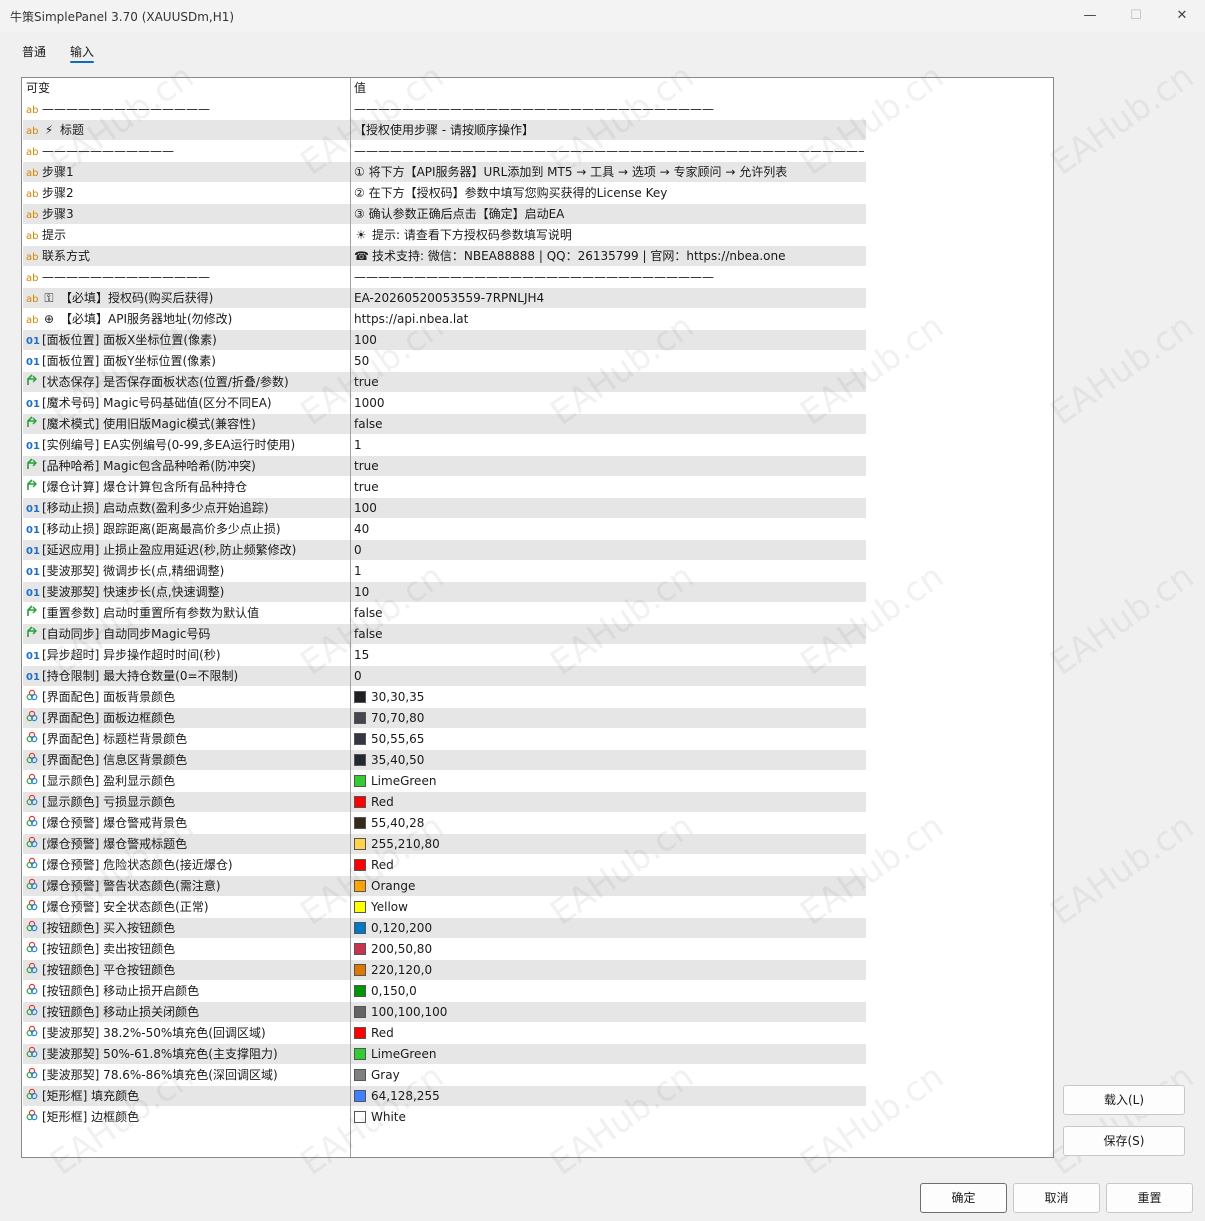 The height and width of the screenshot is (1221, 1205). Describe the element at coordinates (401, 949) in the screenshot. I see `param-value: 200,50,80` at that location.